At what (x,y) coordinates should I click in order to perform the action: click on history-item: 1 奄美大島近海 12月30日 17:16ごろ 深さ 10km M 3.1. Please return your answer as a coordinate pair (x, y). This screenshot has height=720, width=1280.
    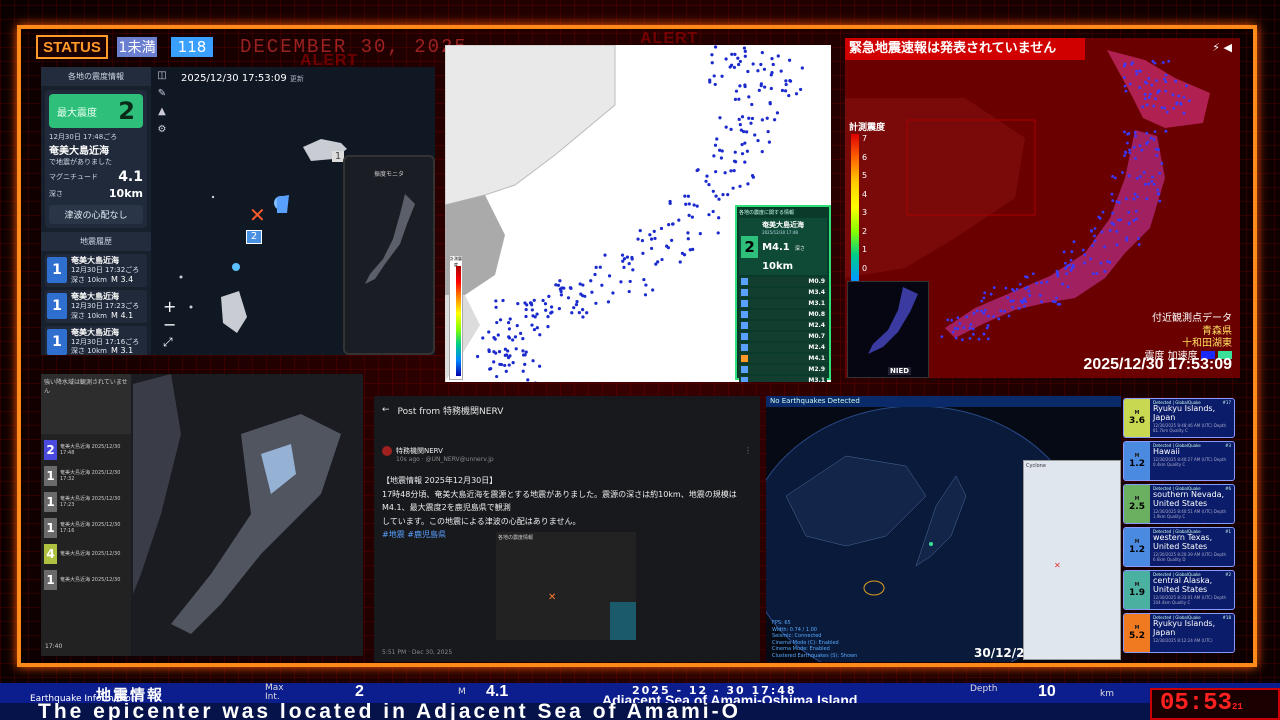
    Looking at the image, I should click on (96, 340).